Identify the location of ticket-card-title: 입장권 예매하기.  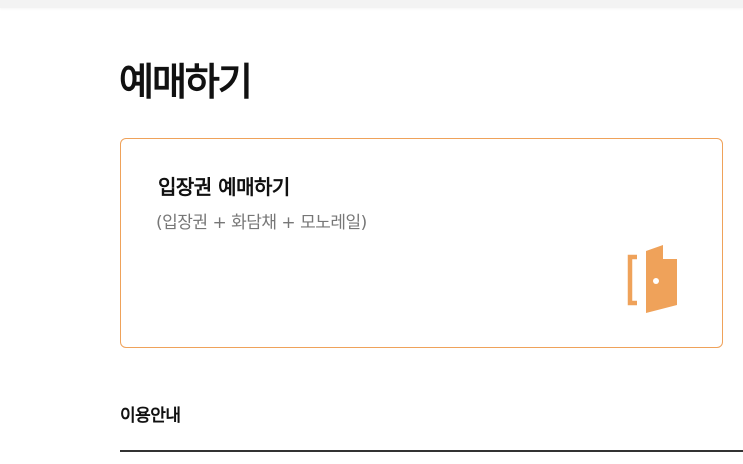
(224, 187).